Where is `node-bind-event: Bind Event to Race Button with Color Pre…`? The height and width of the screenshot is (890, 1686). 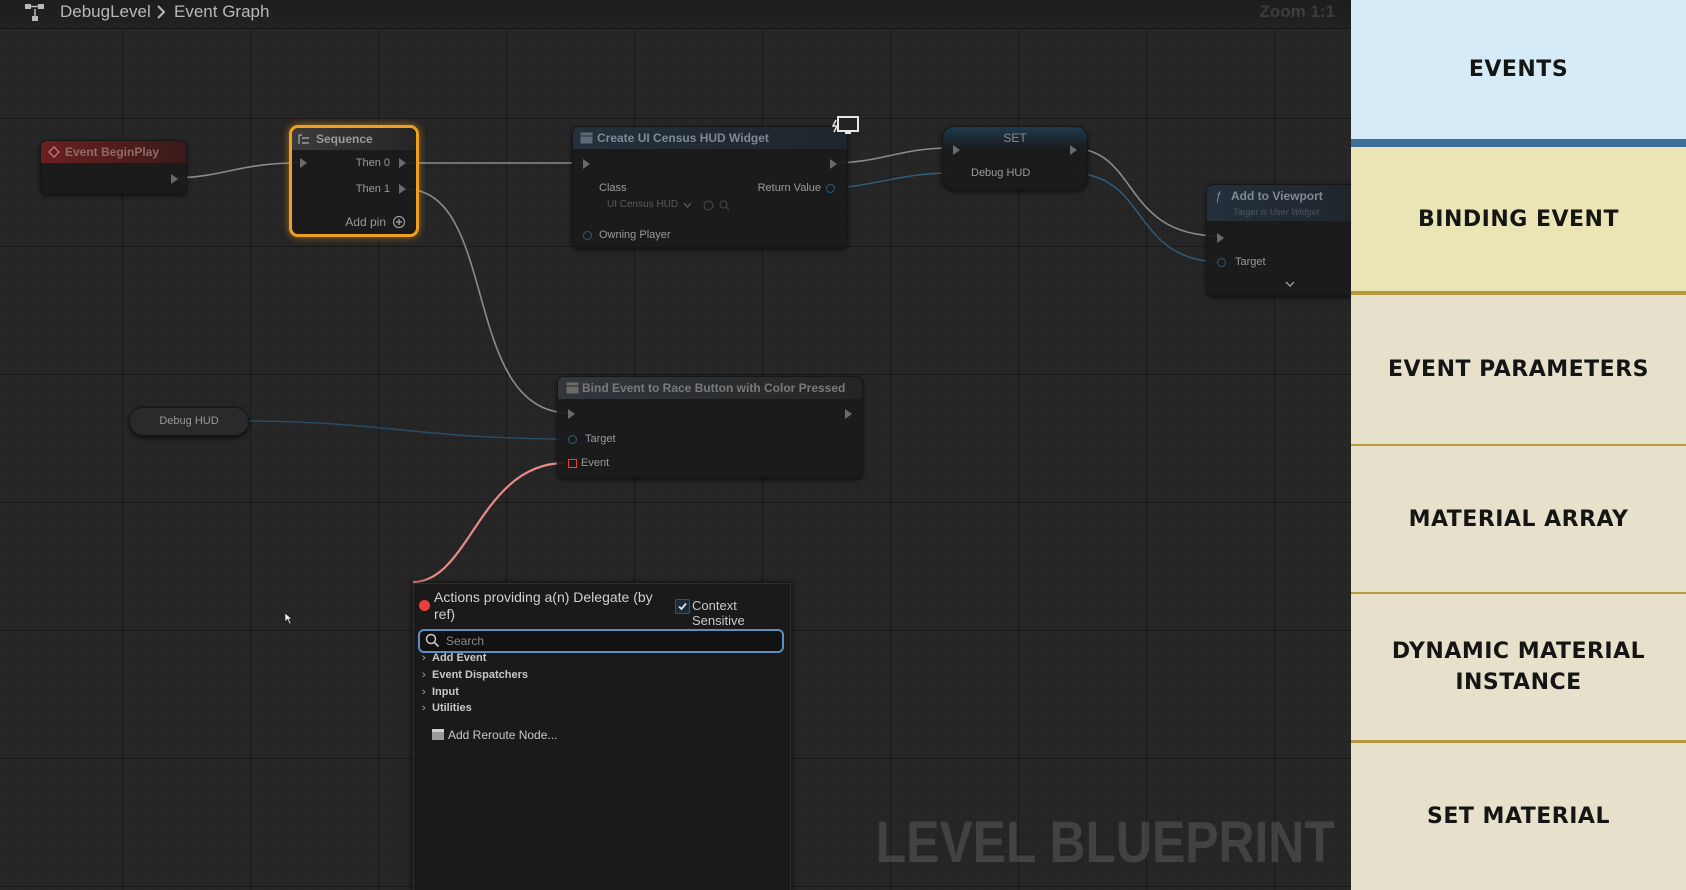
node-bind-event: Bind Event to Race Button with Color Pre… is located at coordinates (710, 427).